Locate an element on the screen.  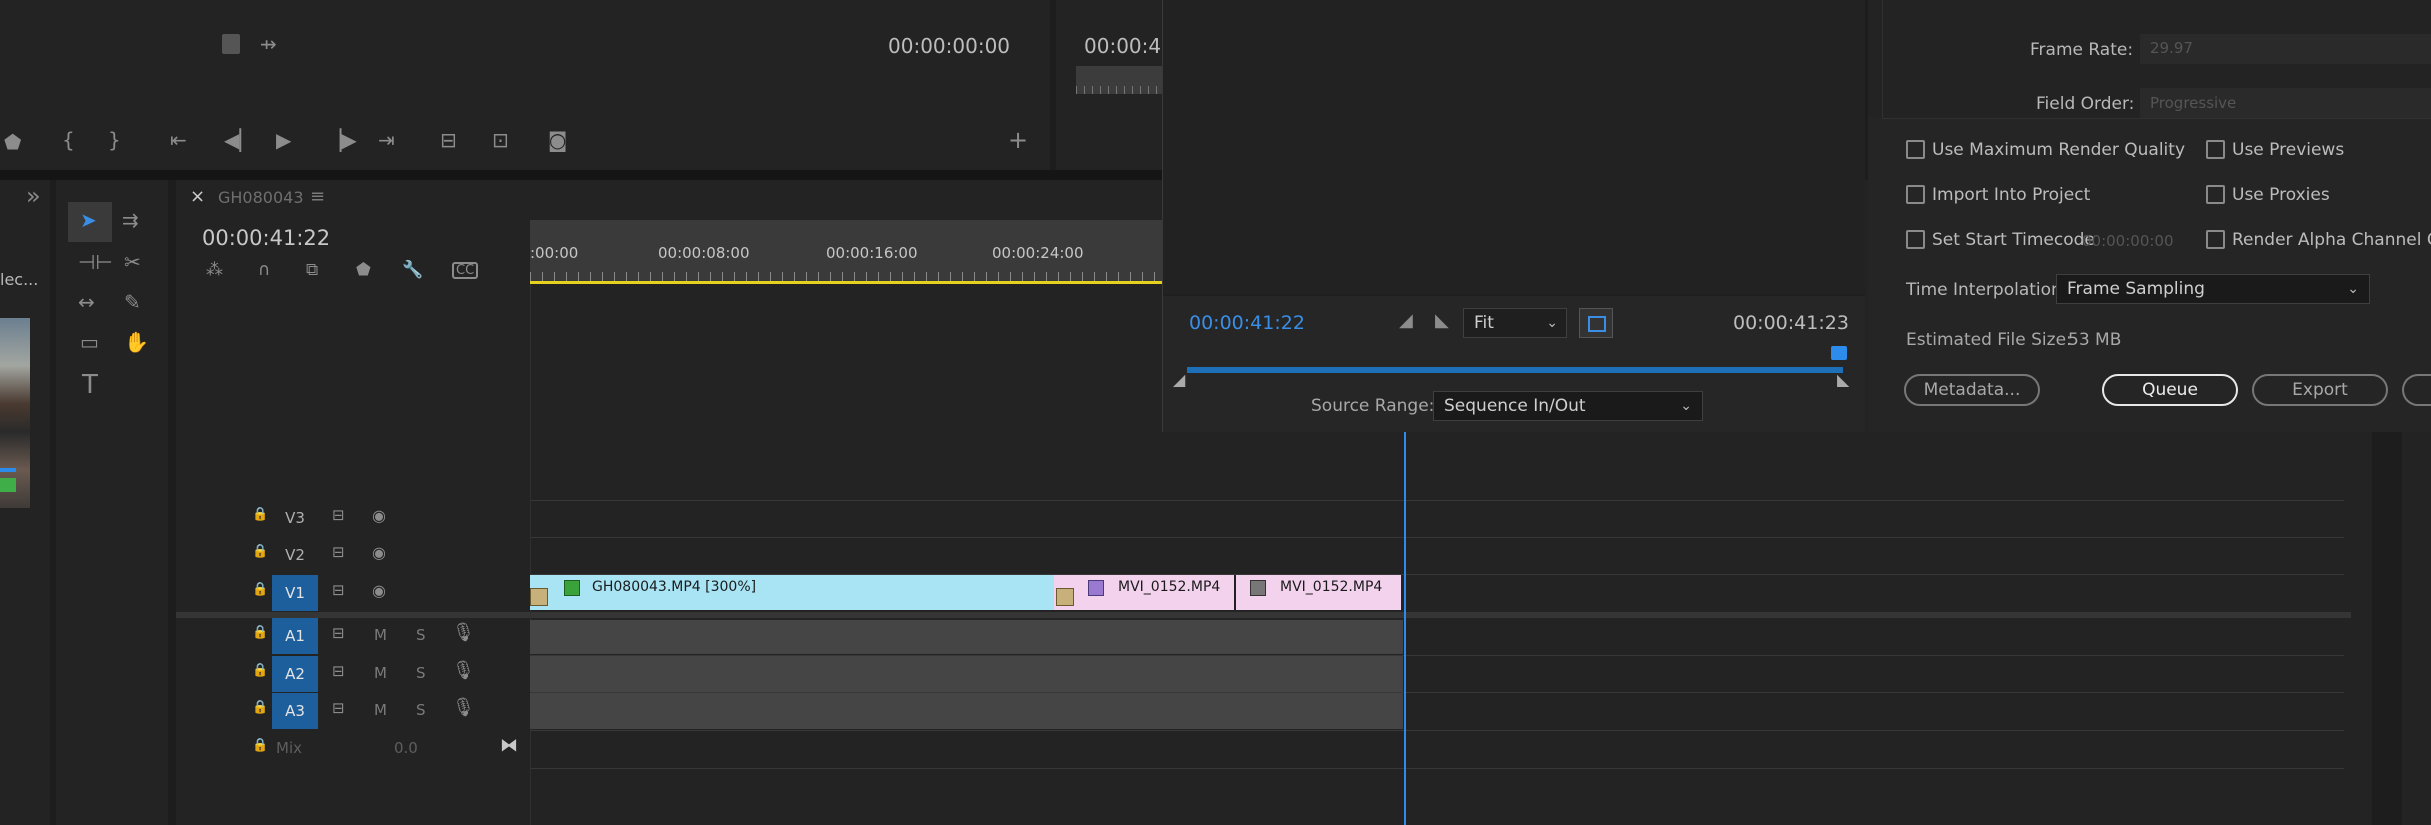
track-header-v3: 🔒 V3 ⊟ ◉ is located at coordinates (353, 518).